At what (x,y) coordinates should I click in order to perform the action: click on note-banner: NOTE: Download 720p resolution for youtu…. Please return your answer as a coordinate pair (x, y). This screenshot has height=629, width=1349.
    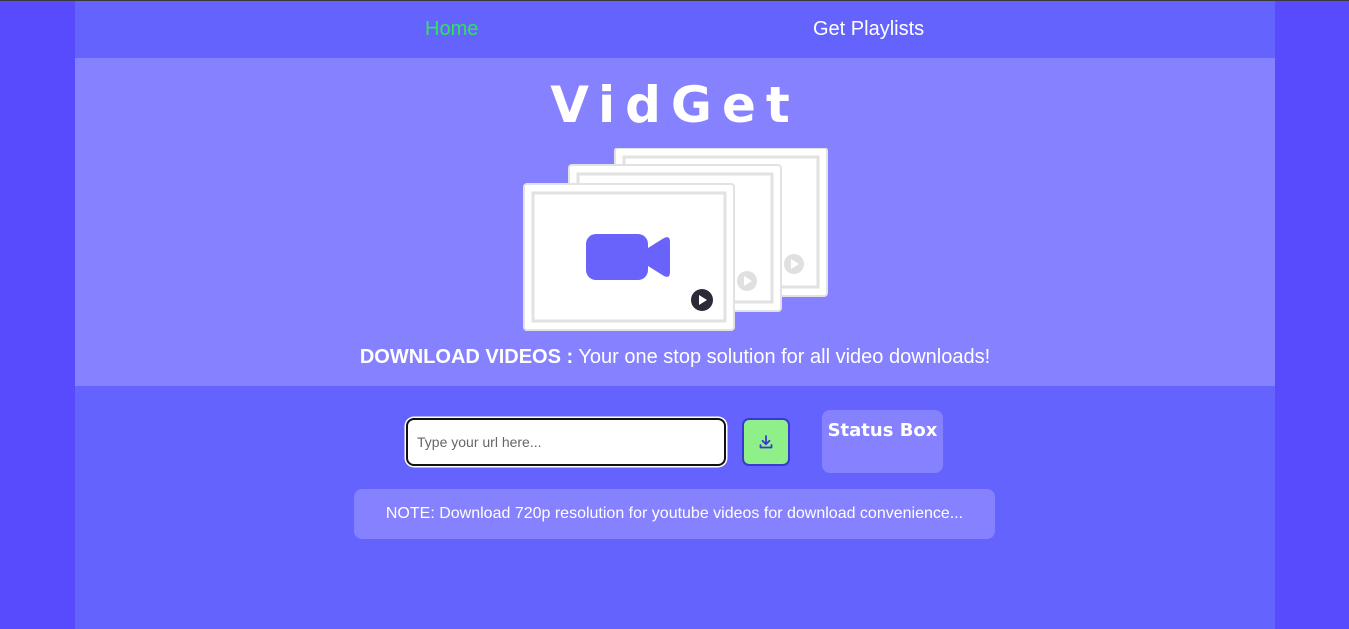
    Looking at the image, I should click on (674, 514).